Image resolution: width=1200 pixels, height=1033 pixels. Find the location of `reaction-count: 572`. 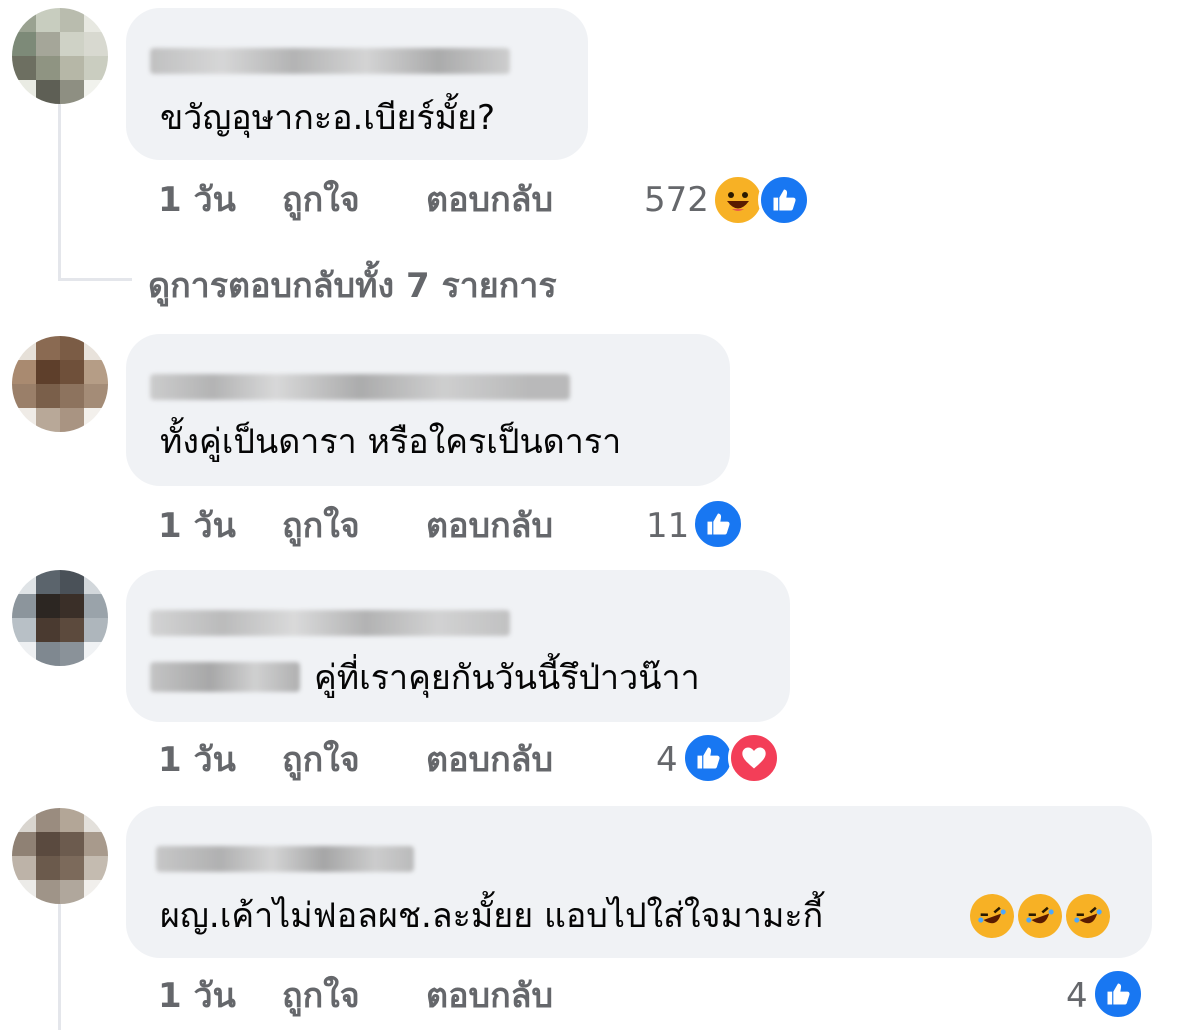

reaction-count: 572 is located at coordinates (676, 200).